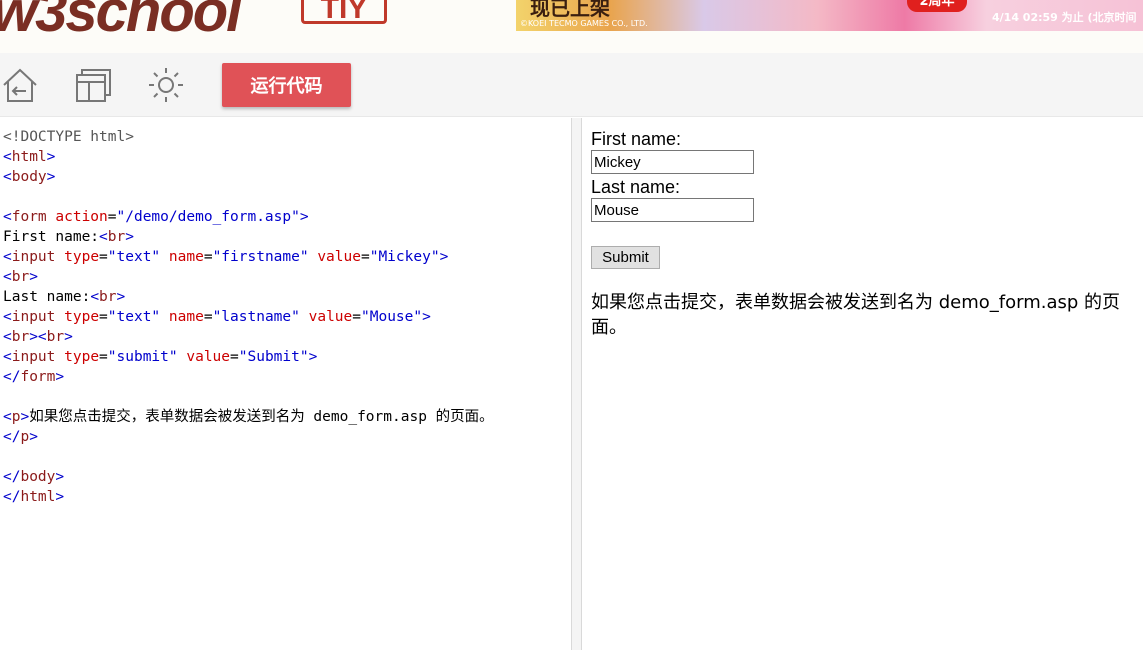 This screenshot has width=1143, height=650. Describe the element at coordinates (1064, 17) in the screenshot. I see `ad-date: 4/14 02:59 为止 (北京时间` at that location.